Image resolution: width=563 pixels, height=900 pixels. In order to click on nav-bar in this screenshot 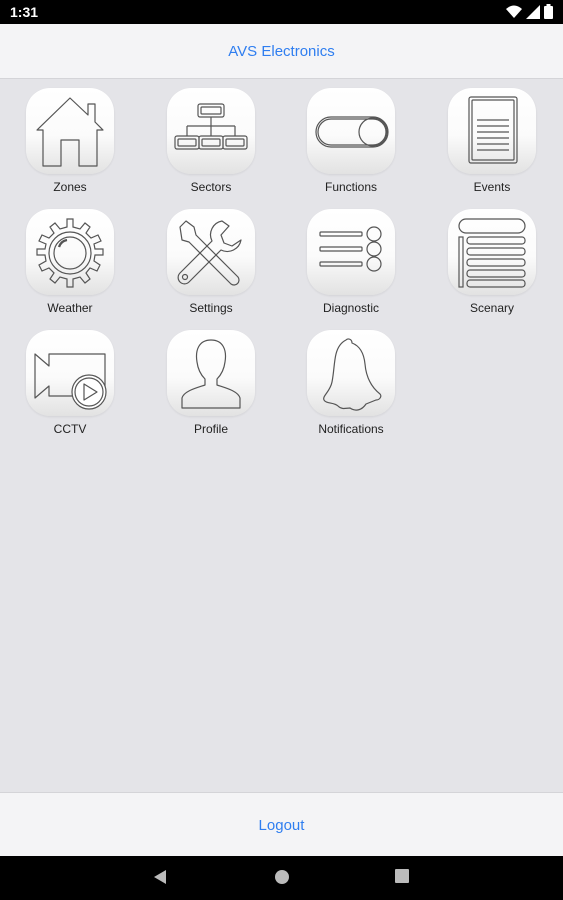, I will do `click(281, 878)`.